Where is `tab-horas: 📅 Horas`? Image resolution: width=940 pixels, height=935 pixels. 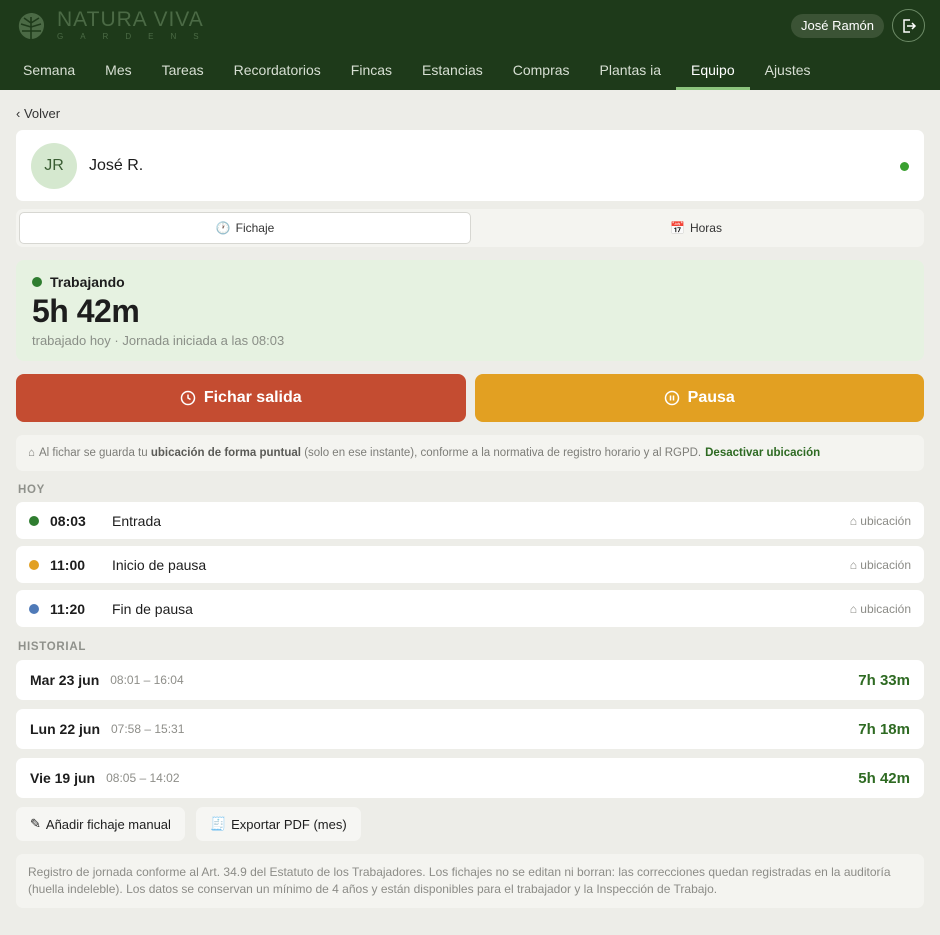
tab-horas: 📅 Horas is located at coordinates (696, 228).